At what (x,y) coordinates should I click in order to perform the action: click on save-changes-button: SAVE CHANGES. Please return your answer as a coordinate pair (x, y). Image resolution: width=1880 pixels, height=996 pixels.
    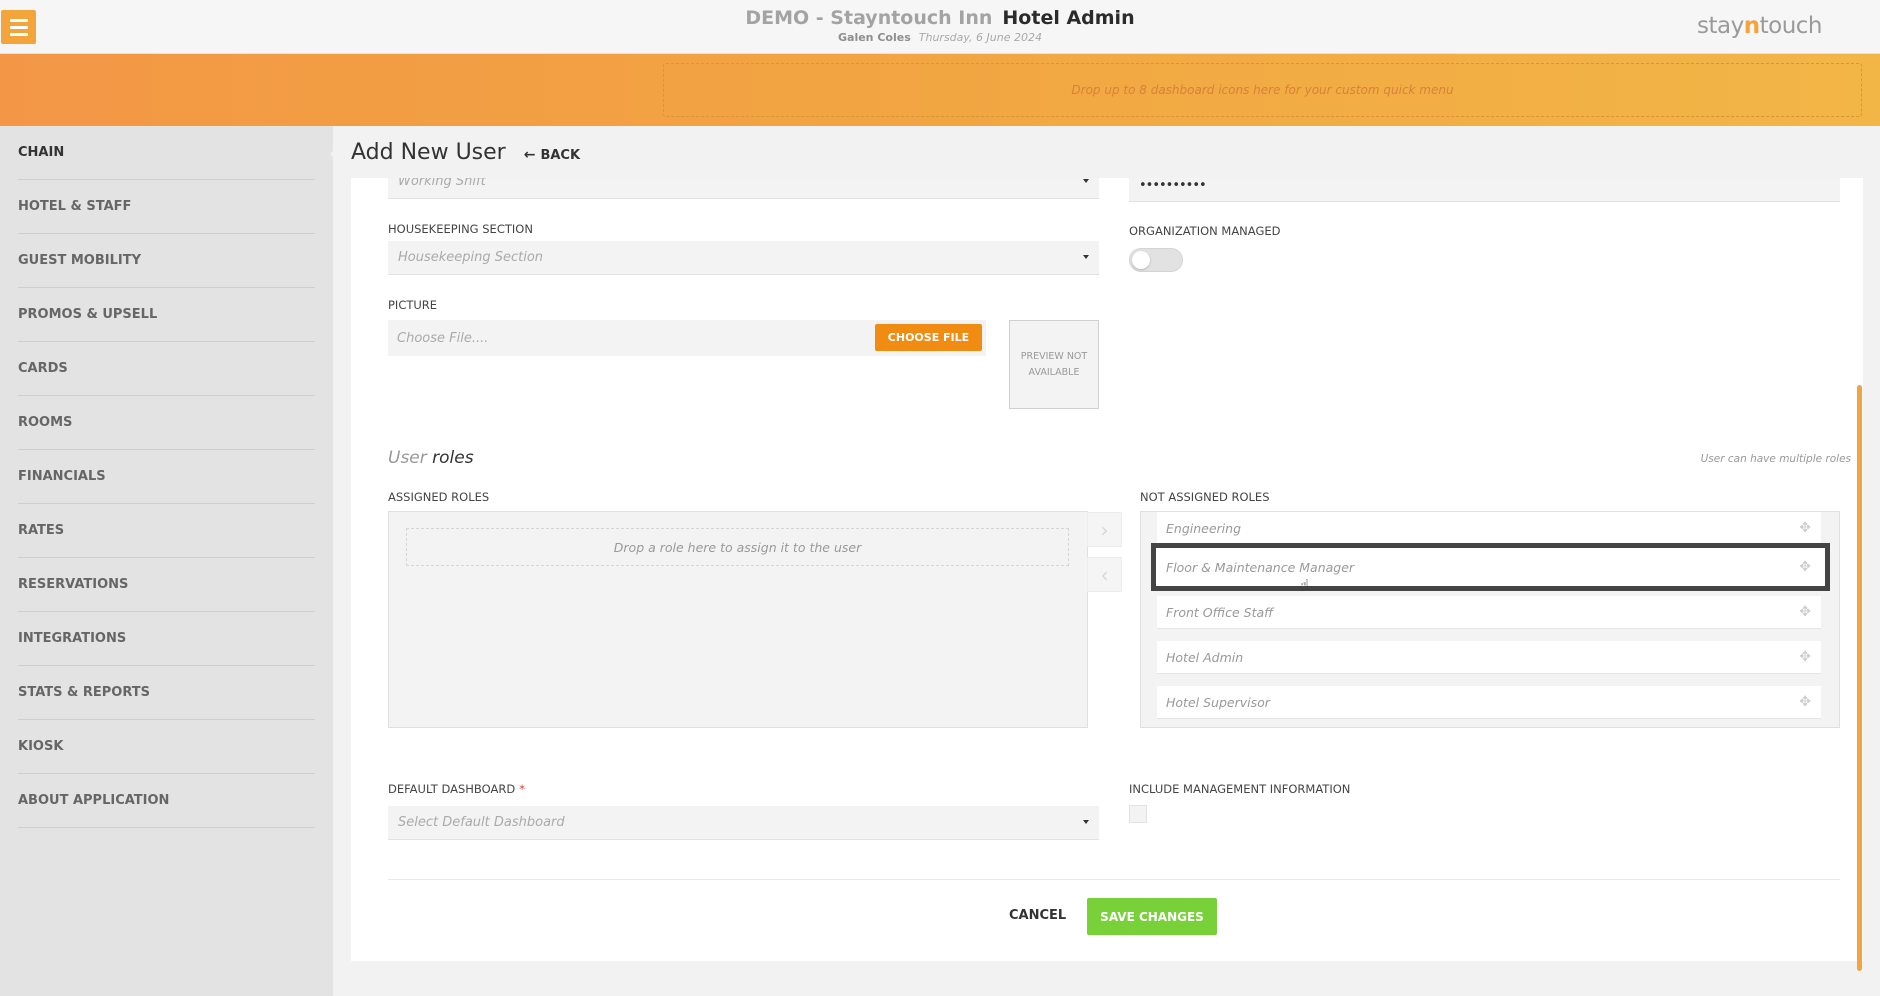
    Looking at the image, I should click on (1152, 916).